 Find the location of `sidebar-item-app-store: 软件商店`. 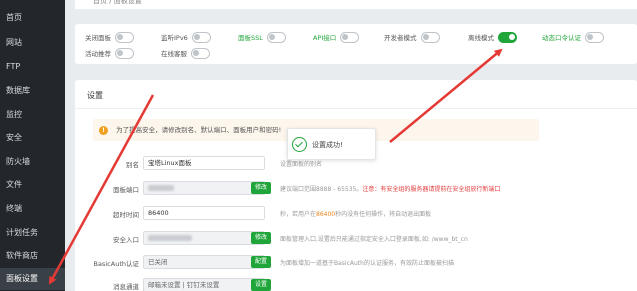

sidebar-item-app-store: 软件商店 is located at coordinates (32, 256).